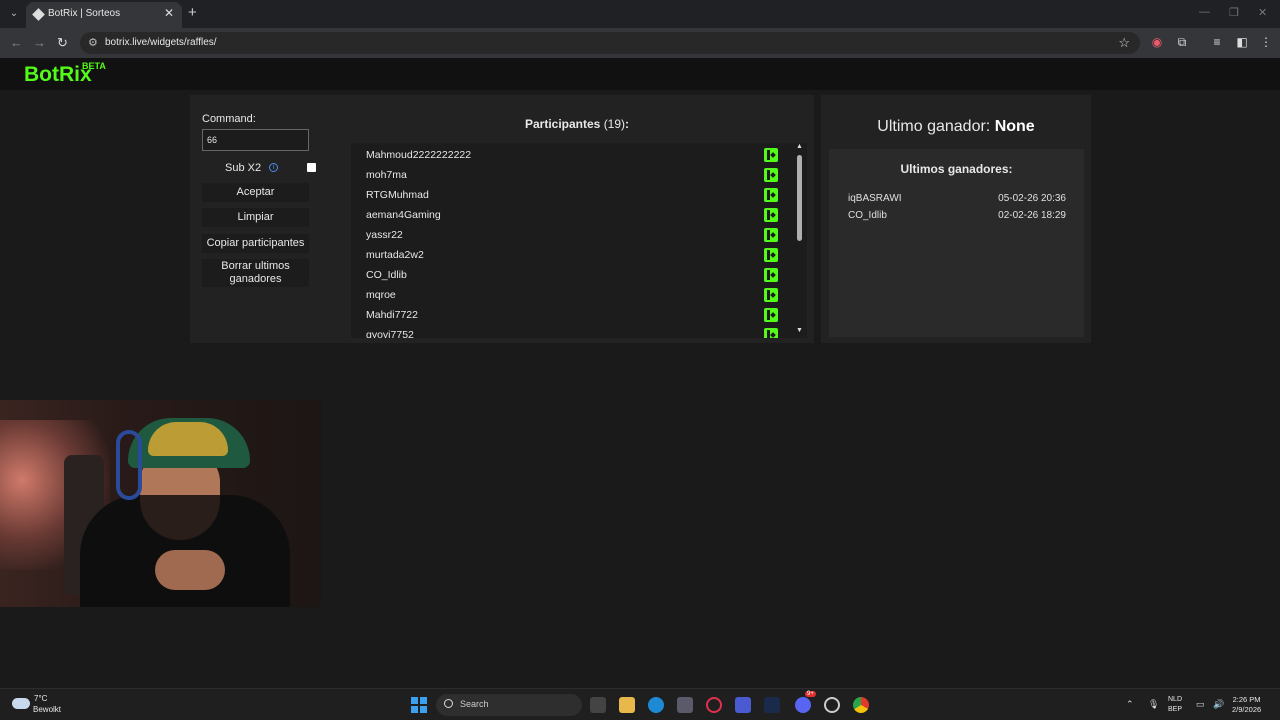  I want to click on copy-participants-button: Copiar participantes, so click(255, 243).